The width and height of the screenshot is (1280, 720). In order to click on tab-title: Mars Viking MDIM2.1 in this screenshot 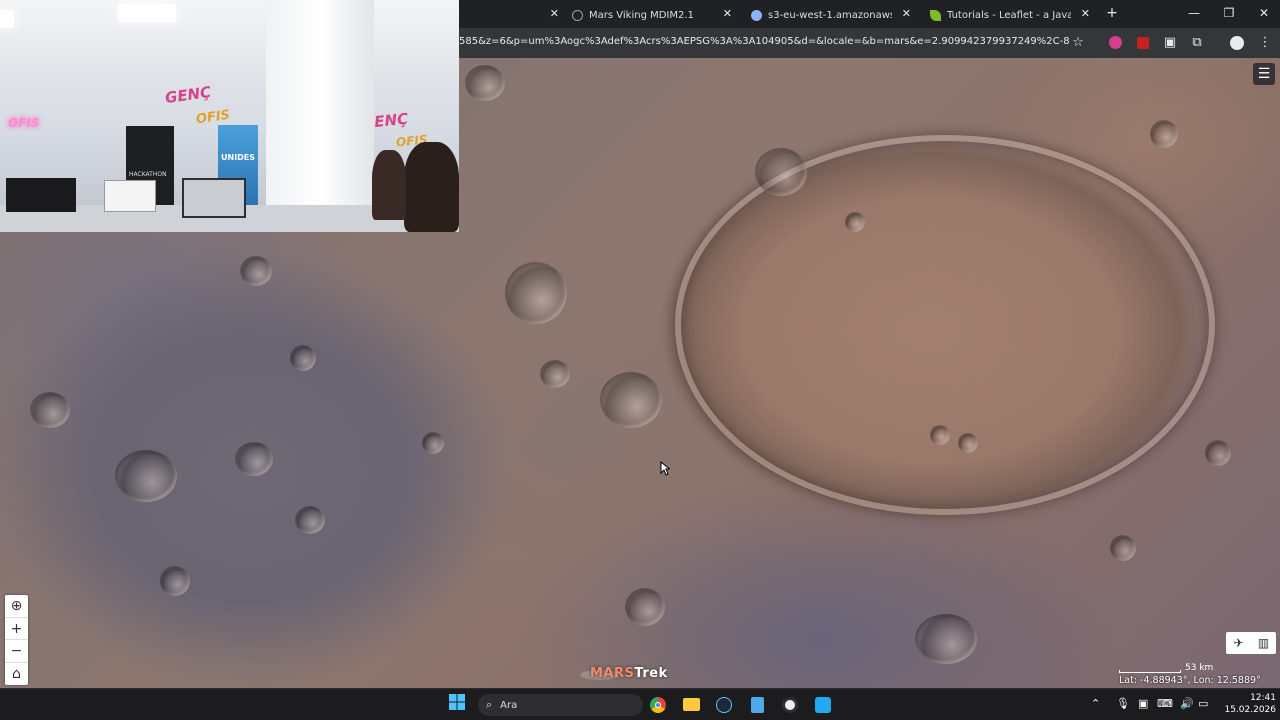, I will do `click(641, 15)`.